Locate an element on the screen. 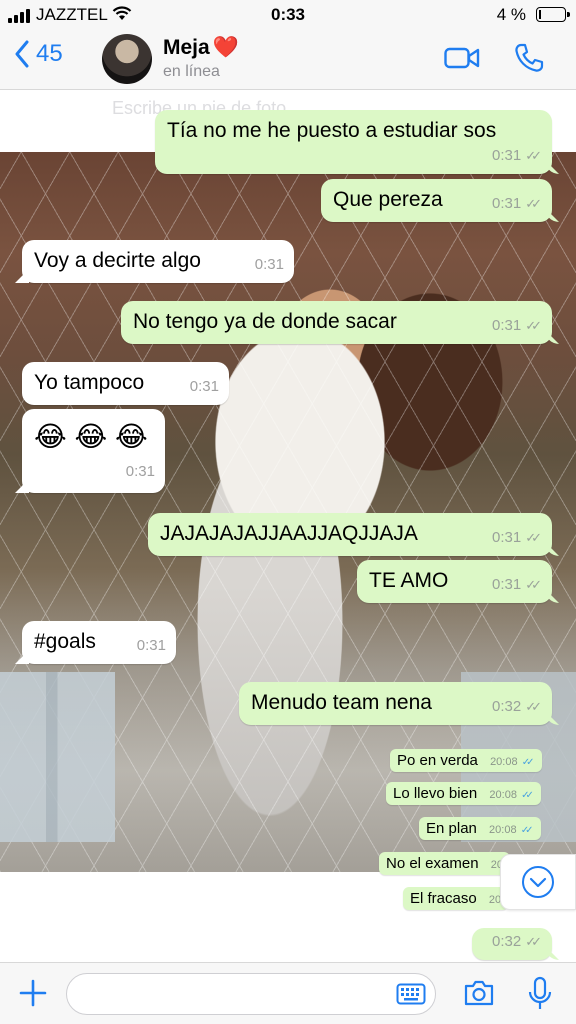  embedded-message-text: Lo llevo bien is located at coordinates (435, 793).